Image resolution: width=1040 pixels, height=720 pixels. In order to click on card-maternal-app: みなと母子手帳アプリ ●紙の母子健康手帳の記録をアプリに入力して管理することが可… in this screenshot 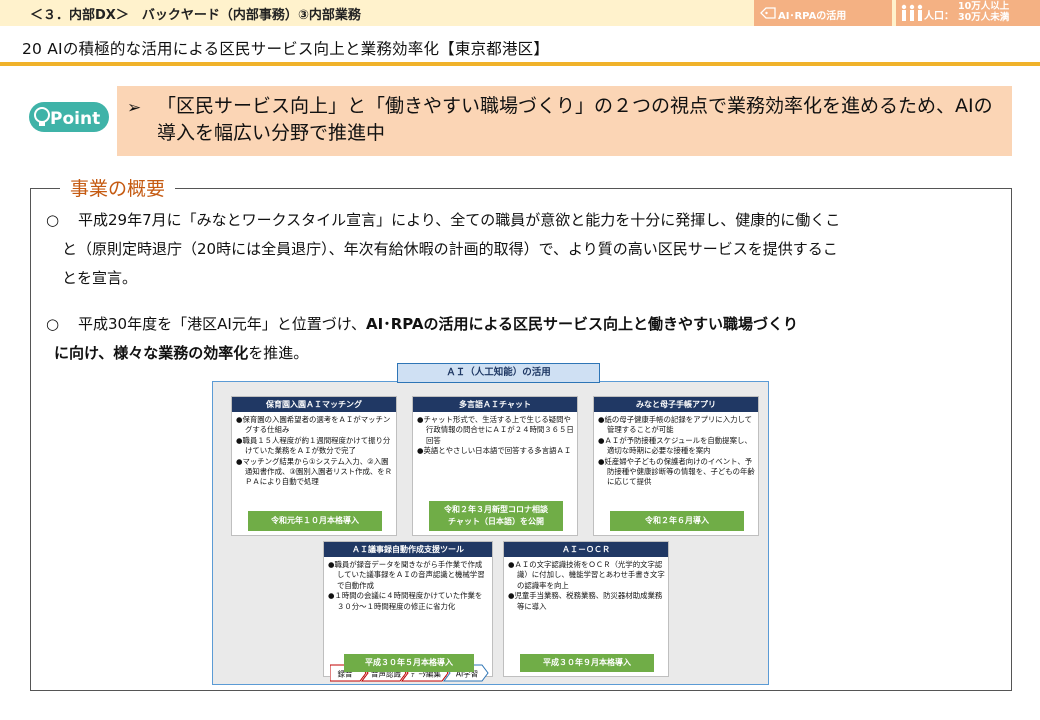, I will do `click(676, 466)`.